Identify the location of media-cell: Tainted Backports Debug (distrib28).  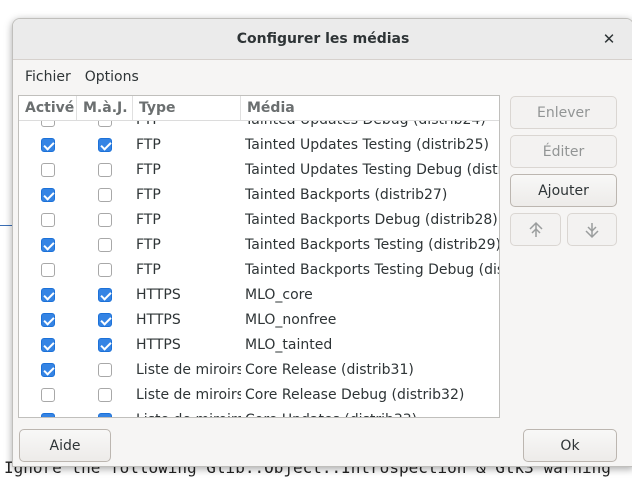
(371, 220).